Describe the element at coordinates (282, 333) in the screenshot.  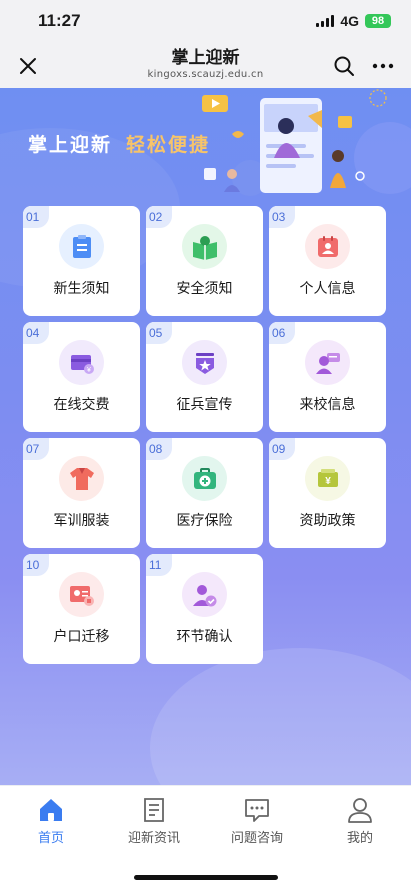
I see `item-number: 06` at that location.